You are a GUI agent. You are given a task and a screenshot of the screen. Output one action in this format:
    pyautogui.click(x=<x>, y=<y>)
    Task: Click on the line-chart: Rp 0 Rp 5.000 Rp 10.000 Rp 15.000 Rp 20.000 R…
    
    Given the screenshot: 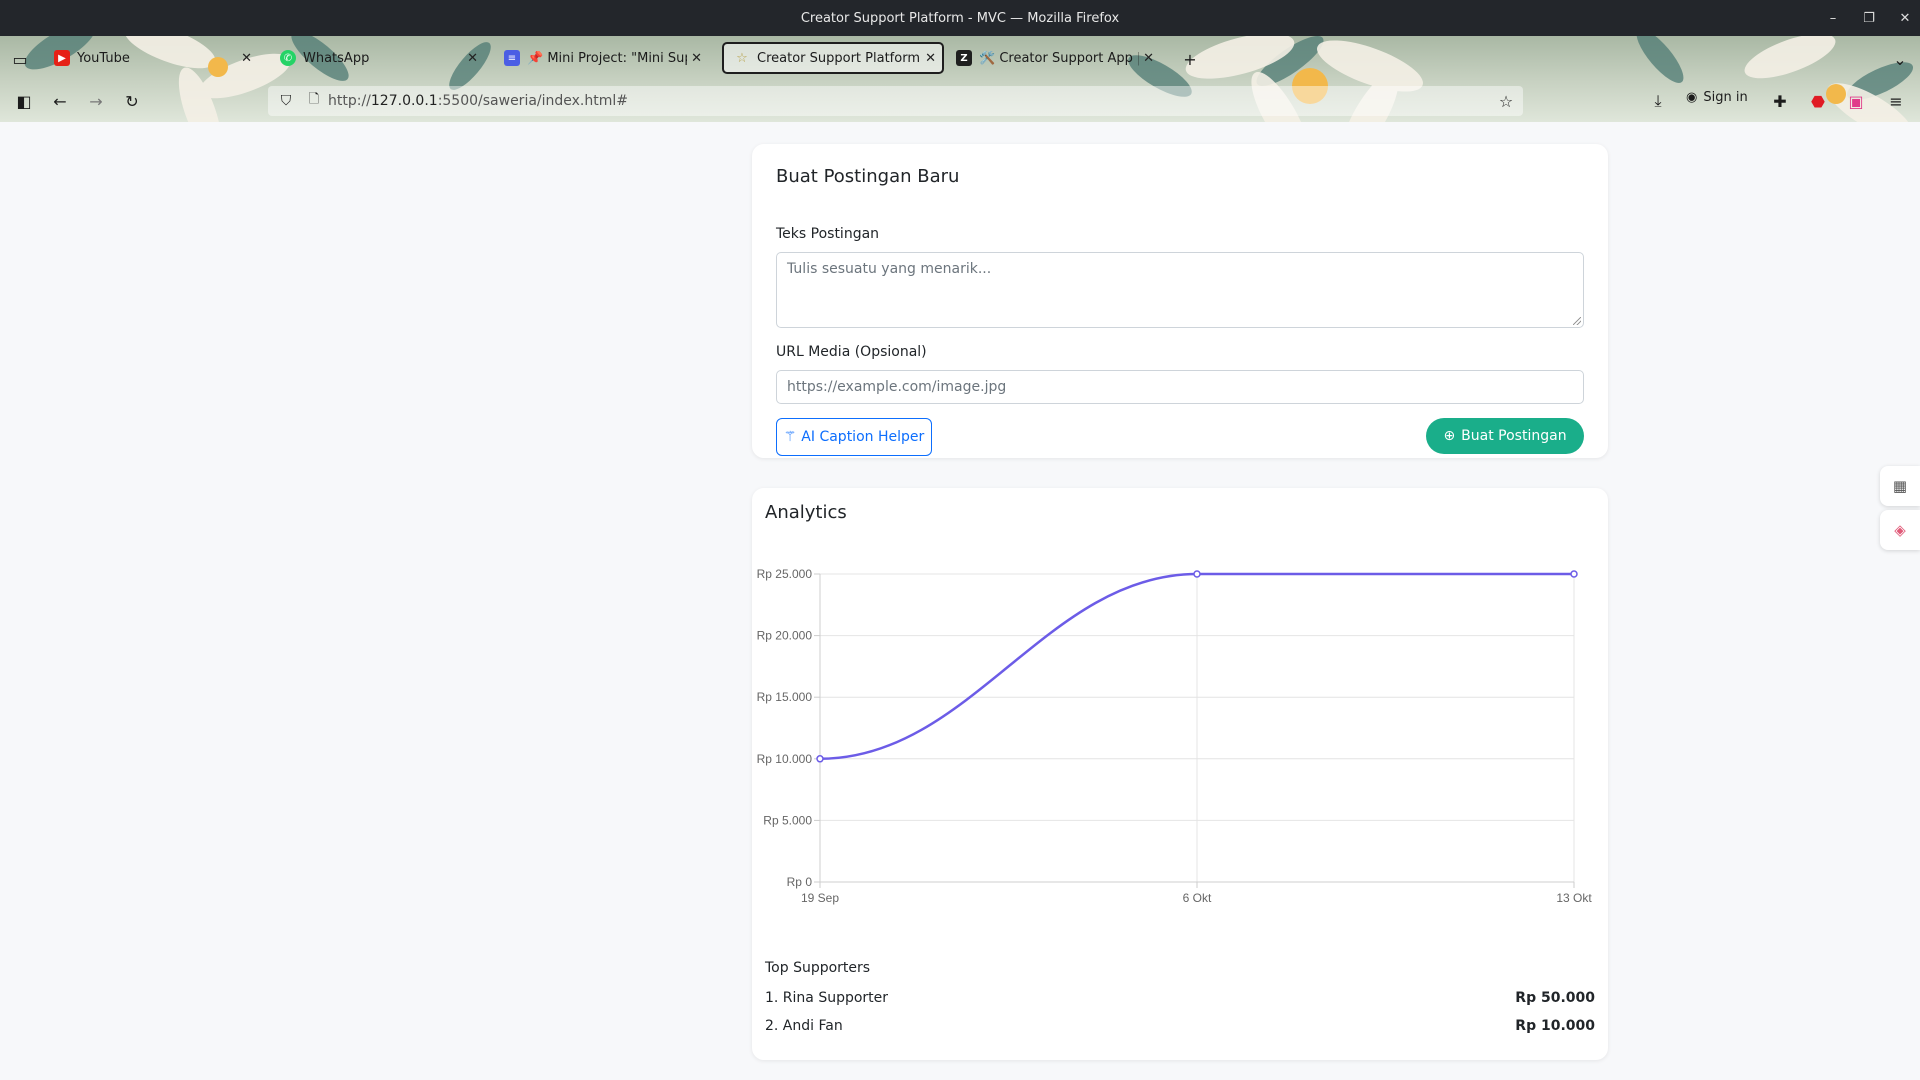 What is the action you would take?
    pyautogui.click(x=1175, y=736)
    